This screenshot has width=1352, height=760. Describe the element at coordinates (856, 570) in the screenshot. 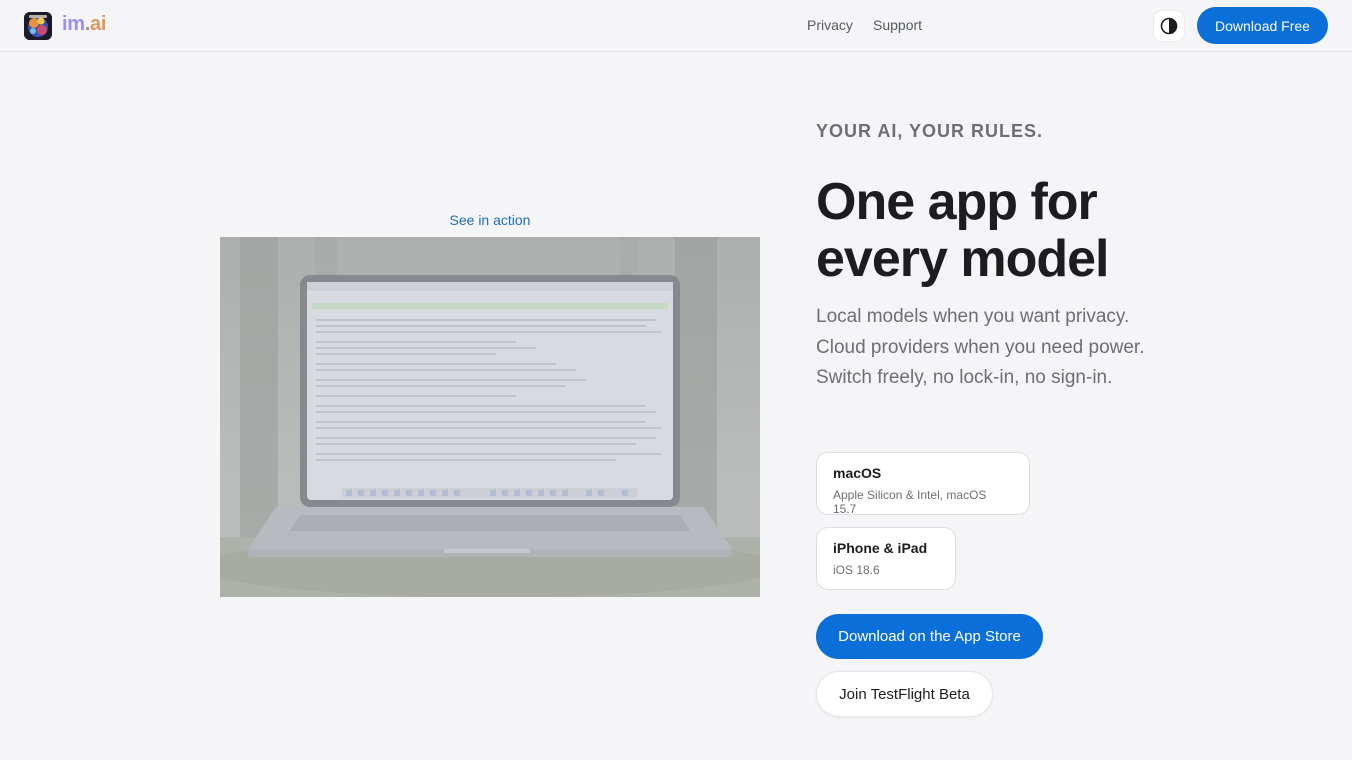

I see `platform-requirements: iOS 18.6` at that location.